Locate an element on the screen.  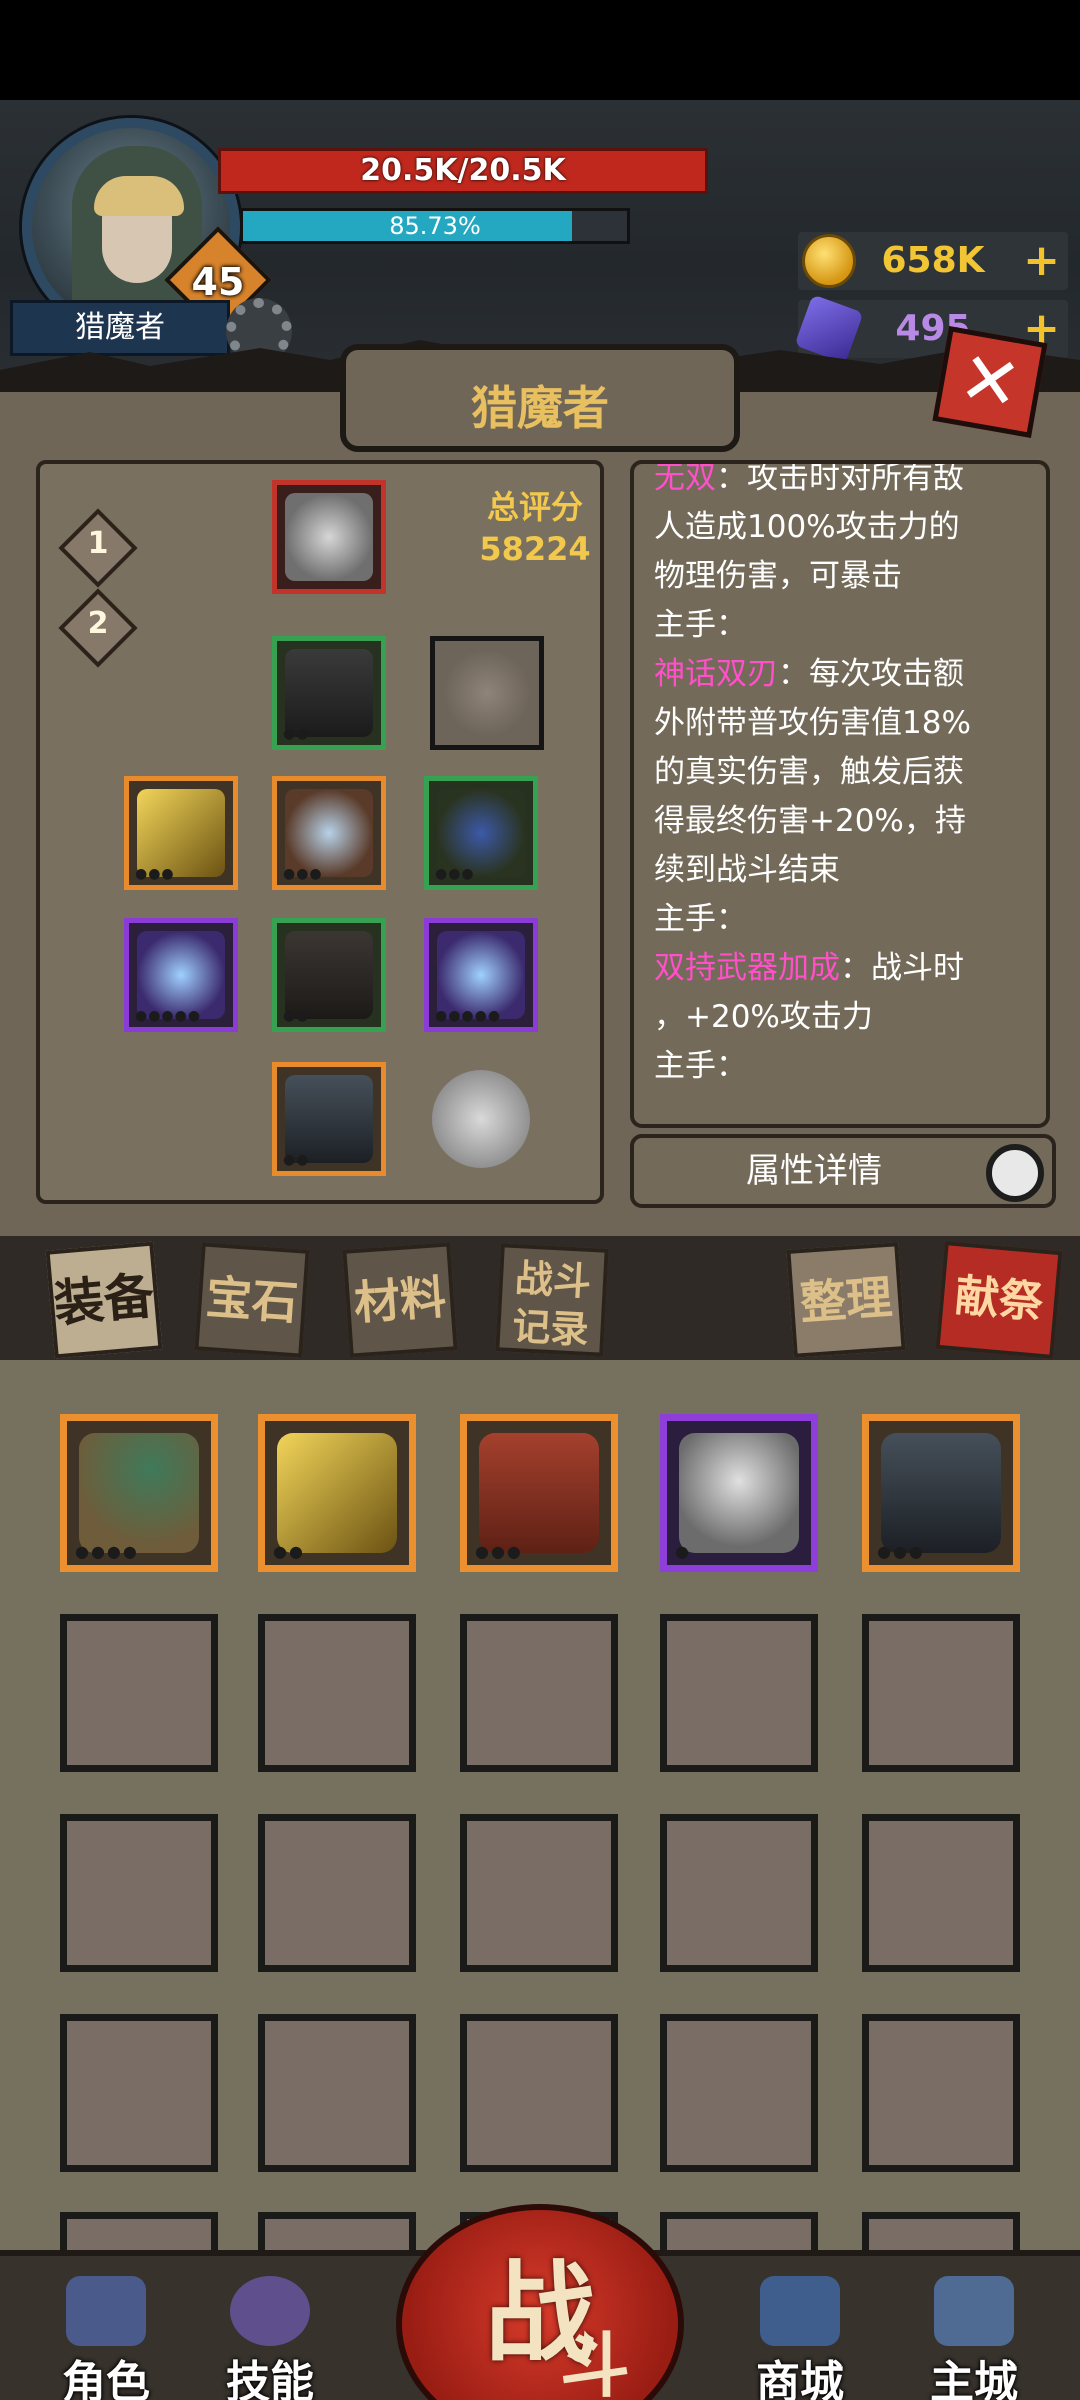
serpent-staff-art is located at coordinates (139, 1493).